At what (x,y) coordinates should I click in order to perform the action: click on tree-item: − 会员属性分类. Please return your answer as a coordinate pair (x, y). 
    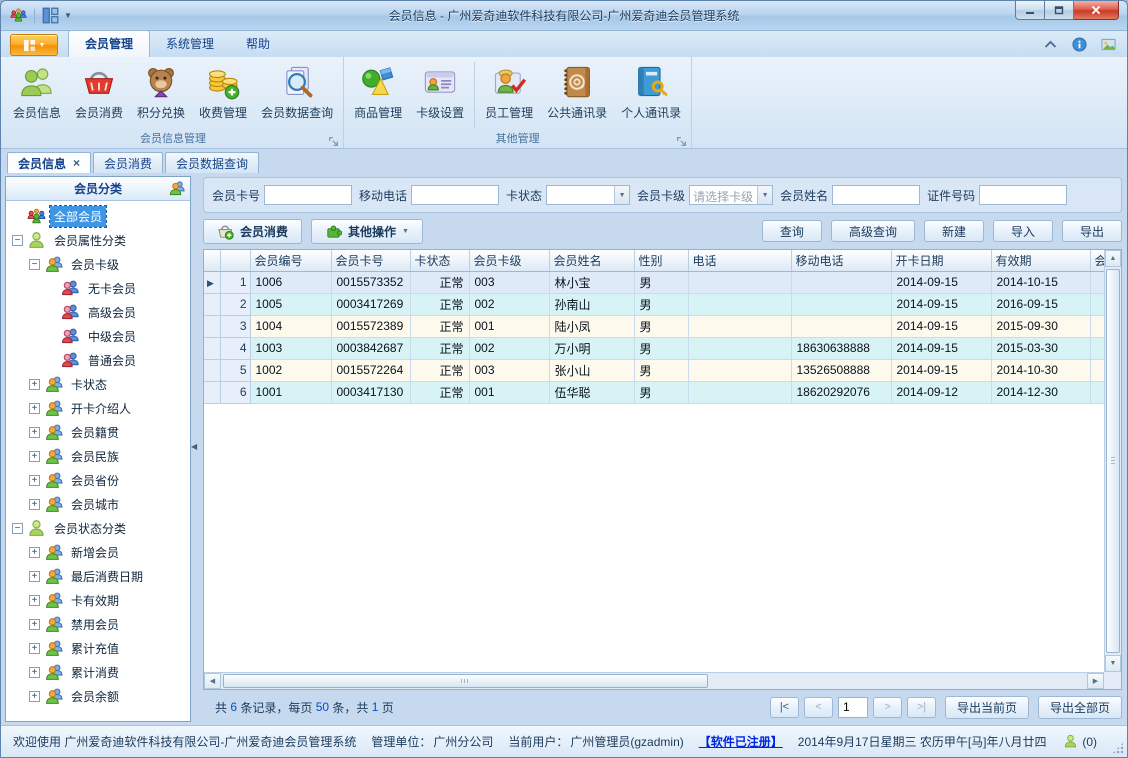
    Looking at the image, I should click on (98, 240).